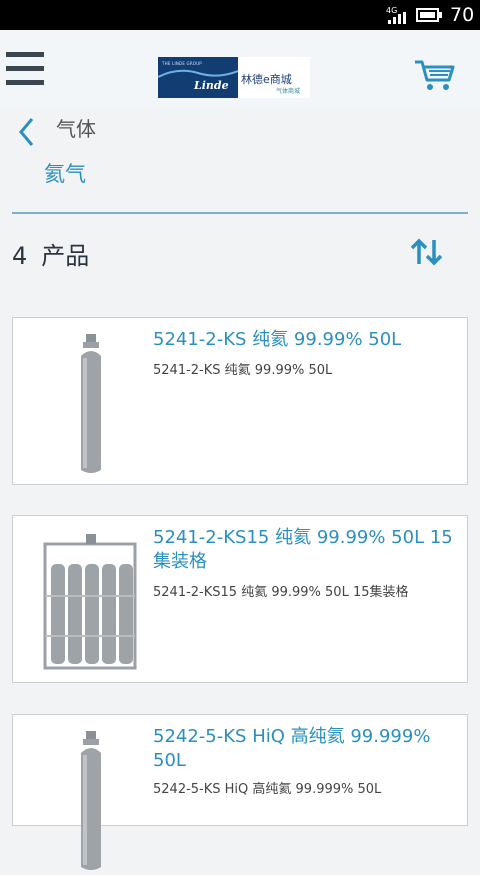  What do you see at coordinates (65, 174) in the screenshot?
I see `breadcrumb-current-category: 氦气` at bounding box center [65, 174].